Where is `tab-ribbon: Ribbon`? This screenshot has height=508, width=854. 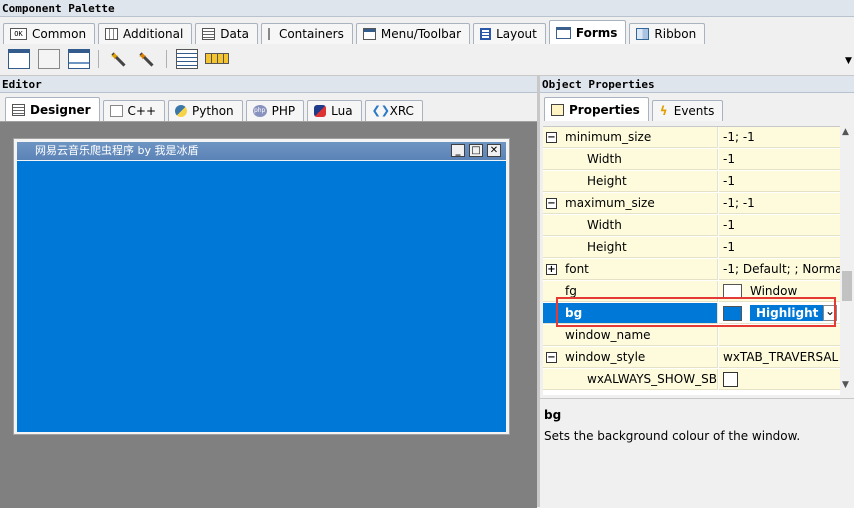
tab-ribbon: Ribbon is located at coordinates (667, 33).